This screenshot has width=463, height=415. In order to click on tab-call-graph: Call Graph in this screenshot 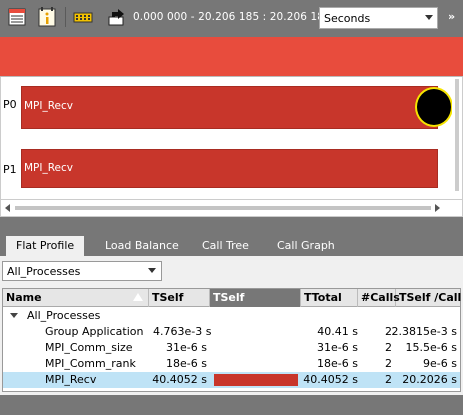, I will do `click(306, 246)`.